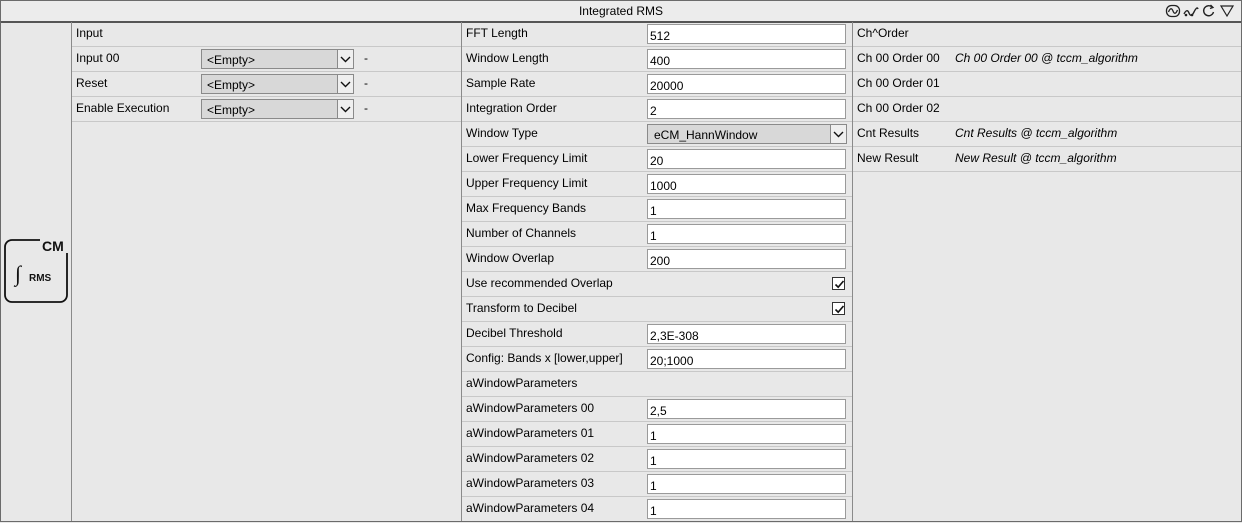 This screenshot has width=1242, height=523. Describe the element at coordinates (747, 134) in the screenshot. I see `window-type-select: eCM_HannWindow` at that location.